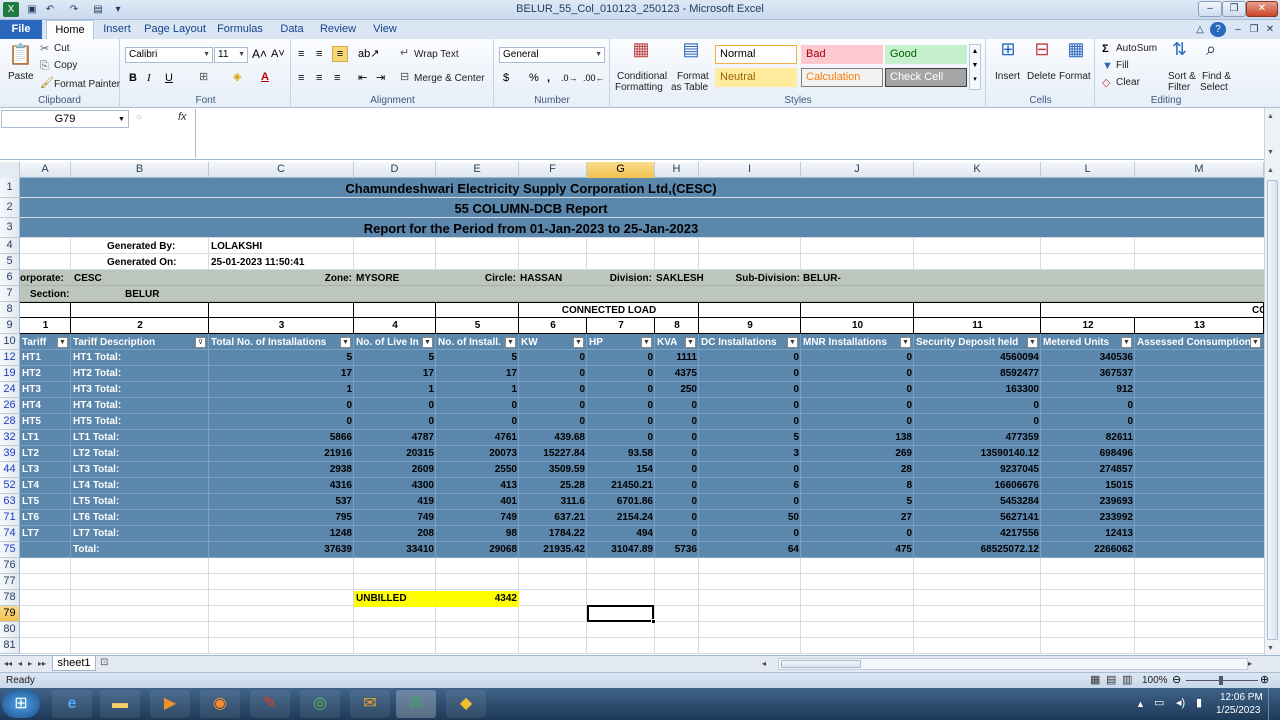  I want to click on find-select-button-line2: Select, so click(1214, 87).